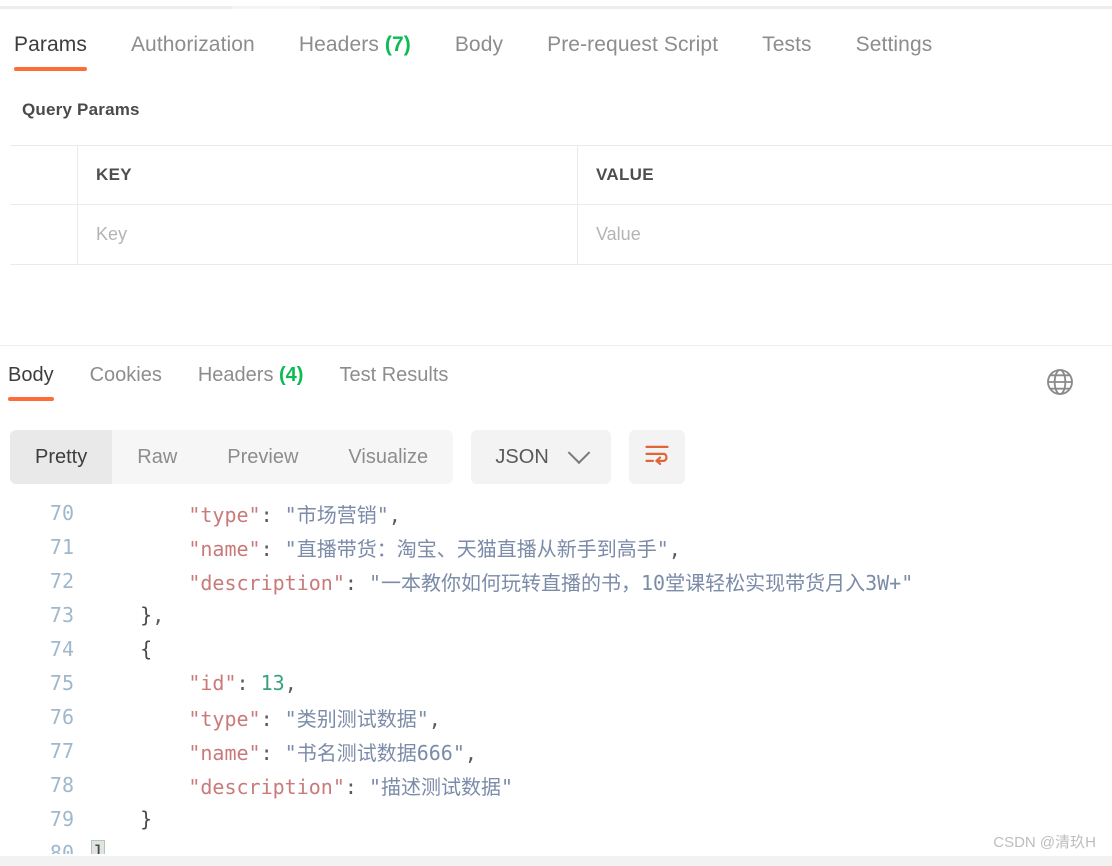 This screenshot has width=1112, height=866. I want to click on code-line: 70 "type": "市场营销",, so click(556, 513).